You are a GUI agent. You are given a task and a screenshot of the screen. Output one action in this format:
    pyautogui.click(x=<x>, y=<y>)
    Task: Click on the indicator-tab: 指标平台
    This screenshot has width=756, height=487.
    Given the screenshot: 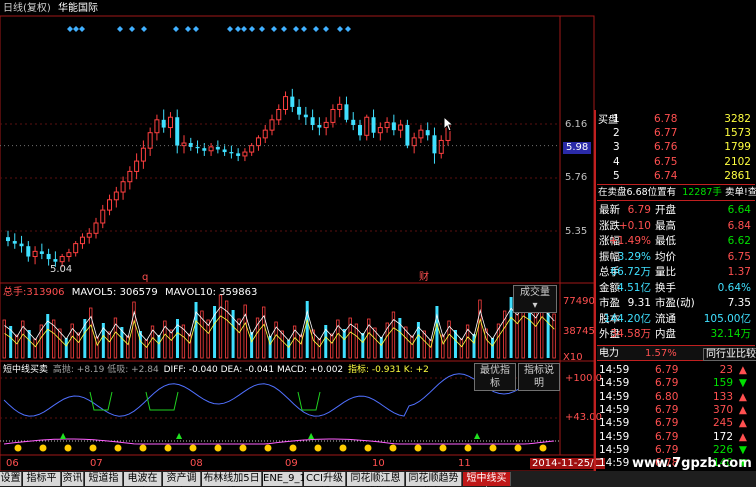 What is the action you would take?
    pyautogui.click(x=42, y=479)
    